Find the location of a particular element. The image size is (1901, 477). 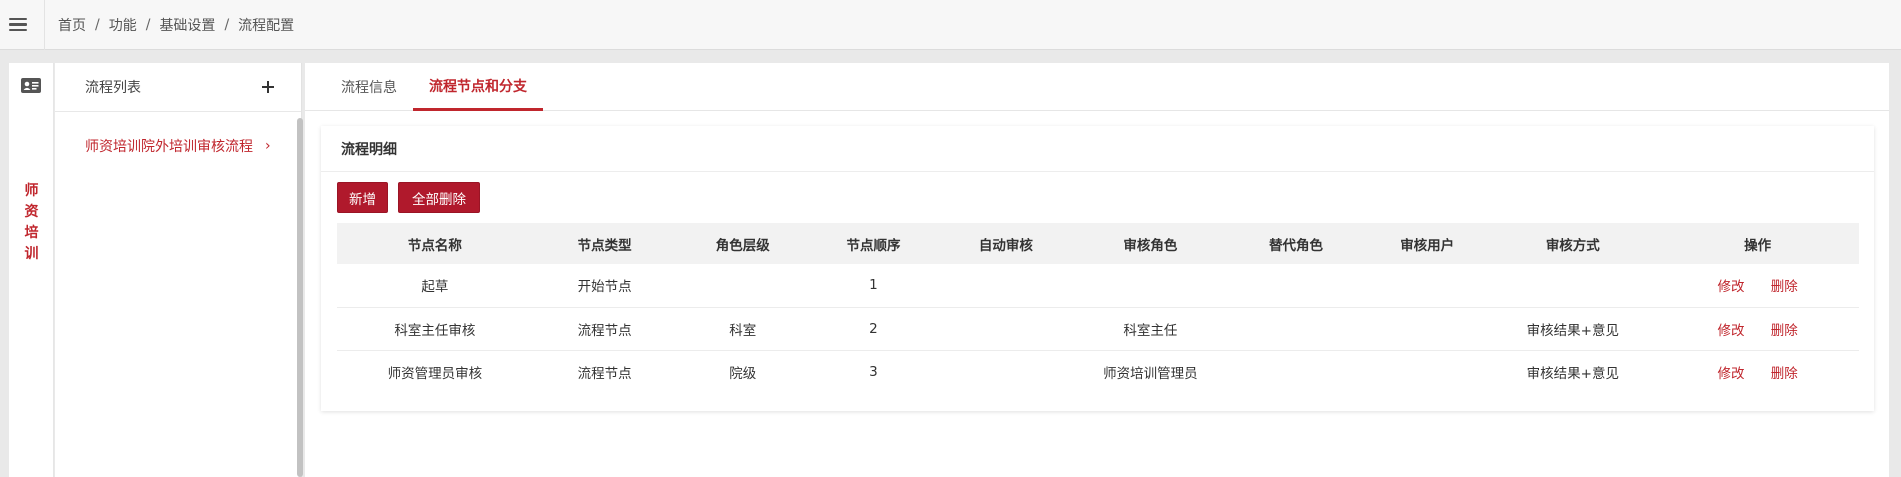

chevron-right-icon: › is located at coordinates (268, 146).